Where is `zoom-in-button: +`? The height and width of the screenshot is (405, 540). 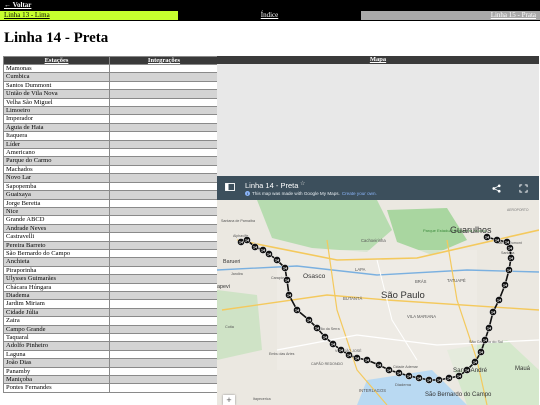
zoom-in-button: + is located at coordinates (229, 400).